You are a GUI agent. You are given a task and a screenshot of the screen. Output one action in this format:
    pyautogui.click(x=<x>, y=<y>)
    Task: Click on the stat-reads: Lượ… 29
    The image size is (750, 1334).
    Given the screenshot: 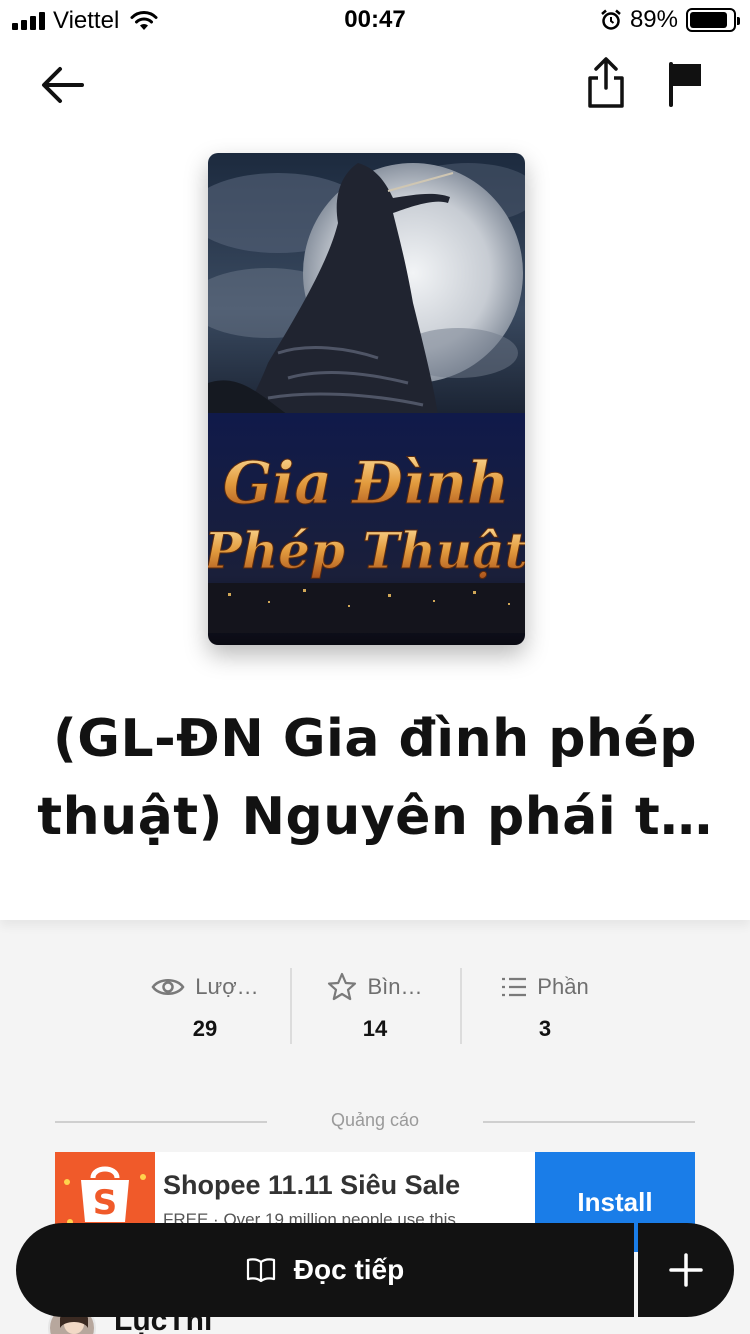 What is the action you would take?
    pyautogui.click(x=205, y=1006)
    